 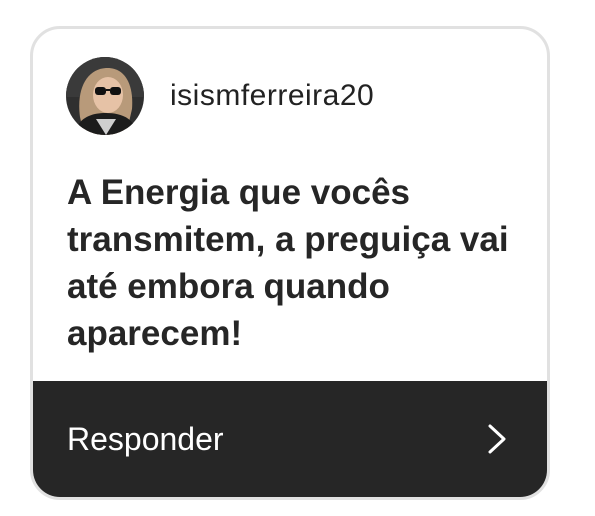 I want to click on reply-button-label: Responder, so click(x=145, y=438).